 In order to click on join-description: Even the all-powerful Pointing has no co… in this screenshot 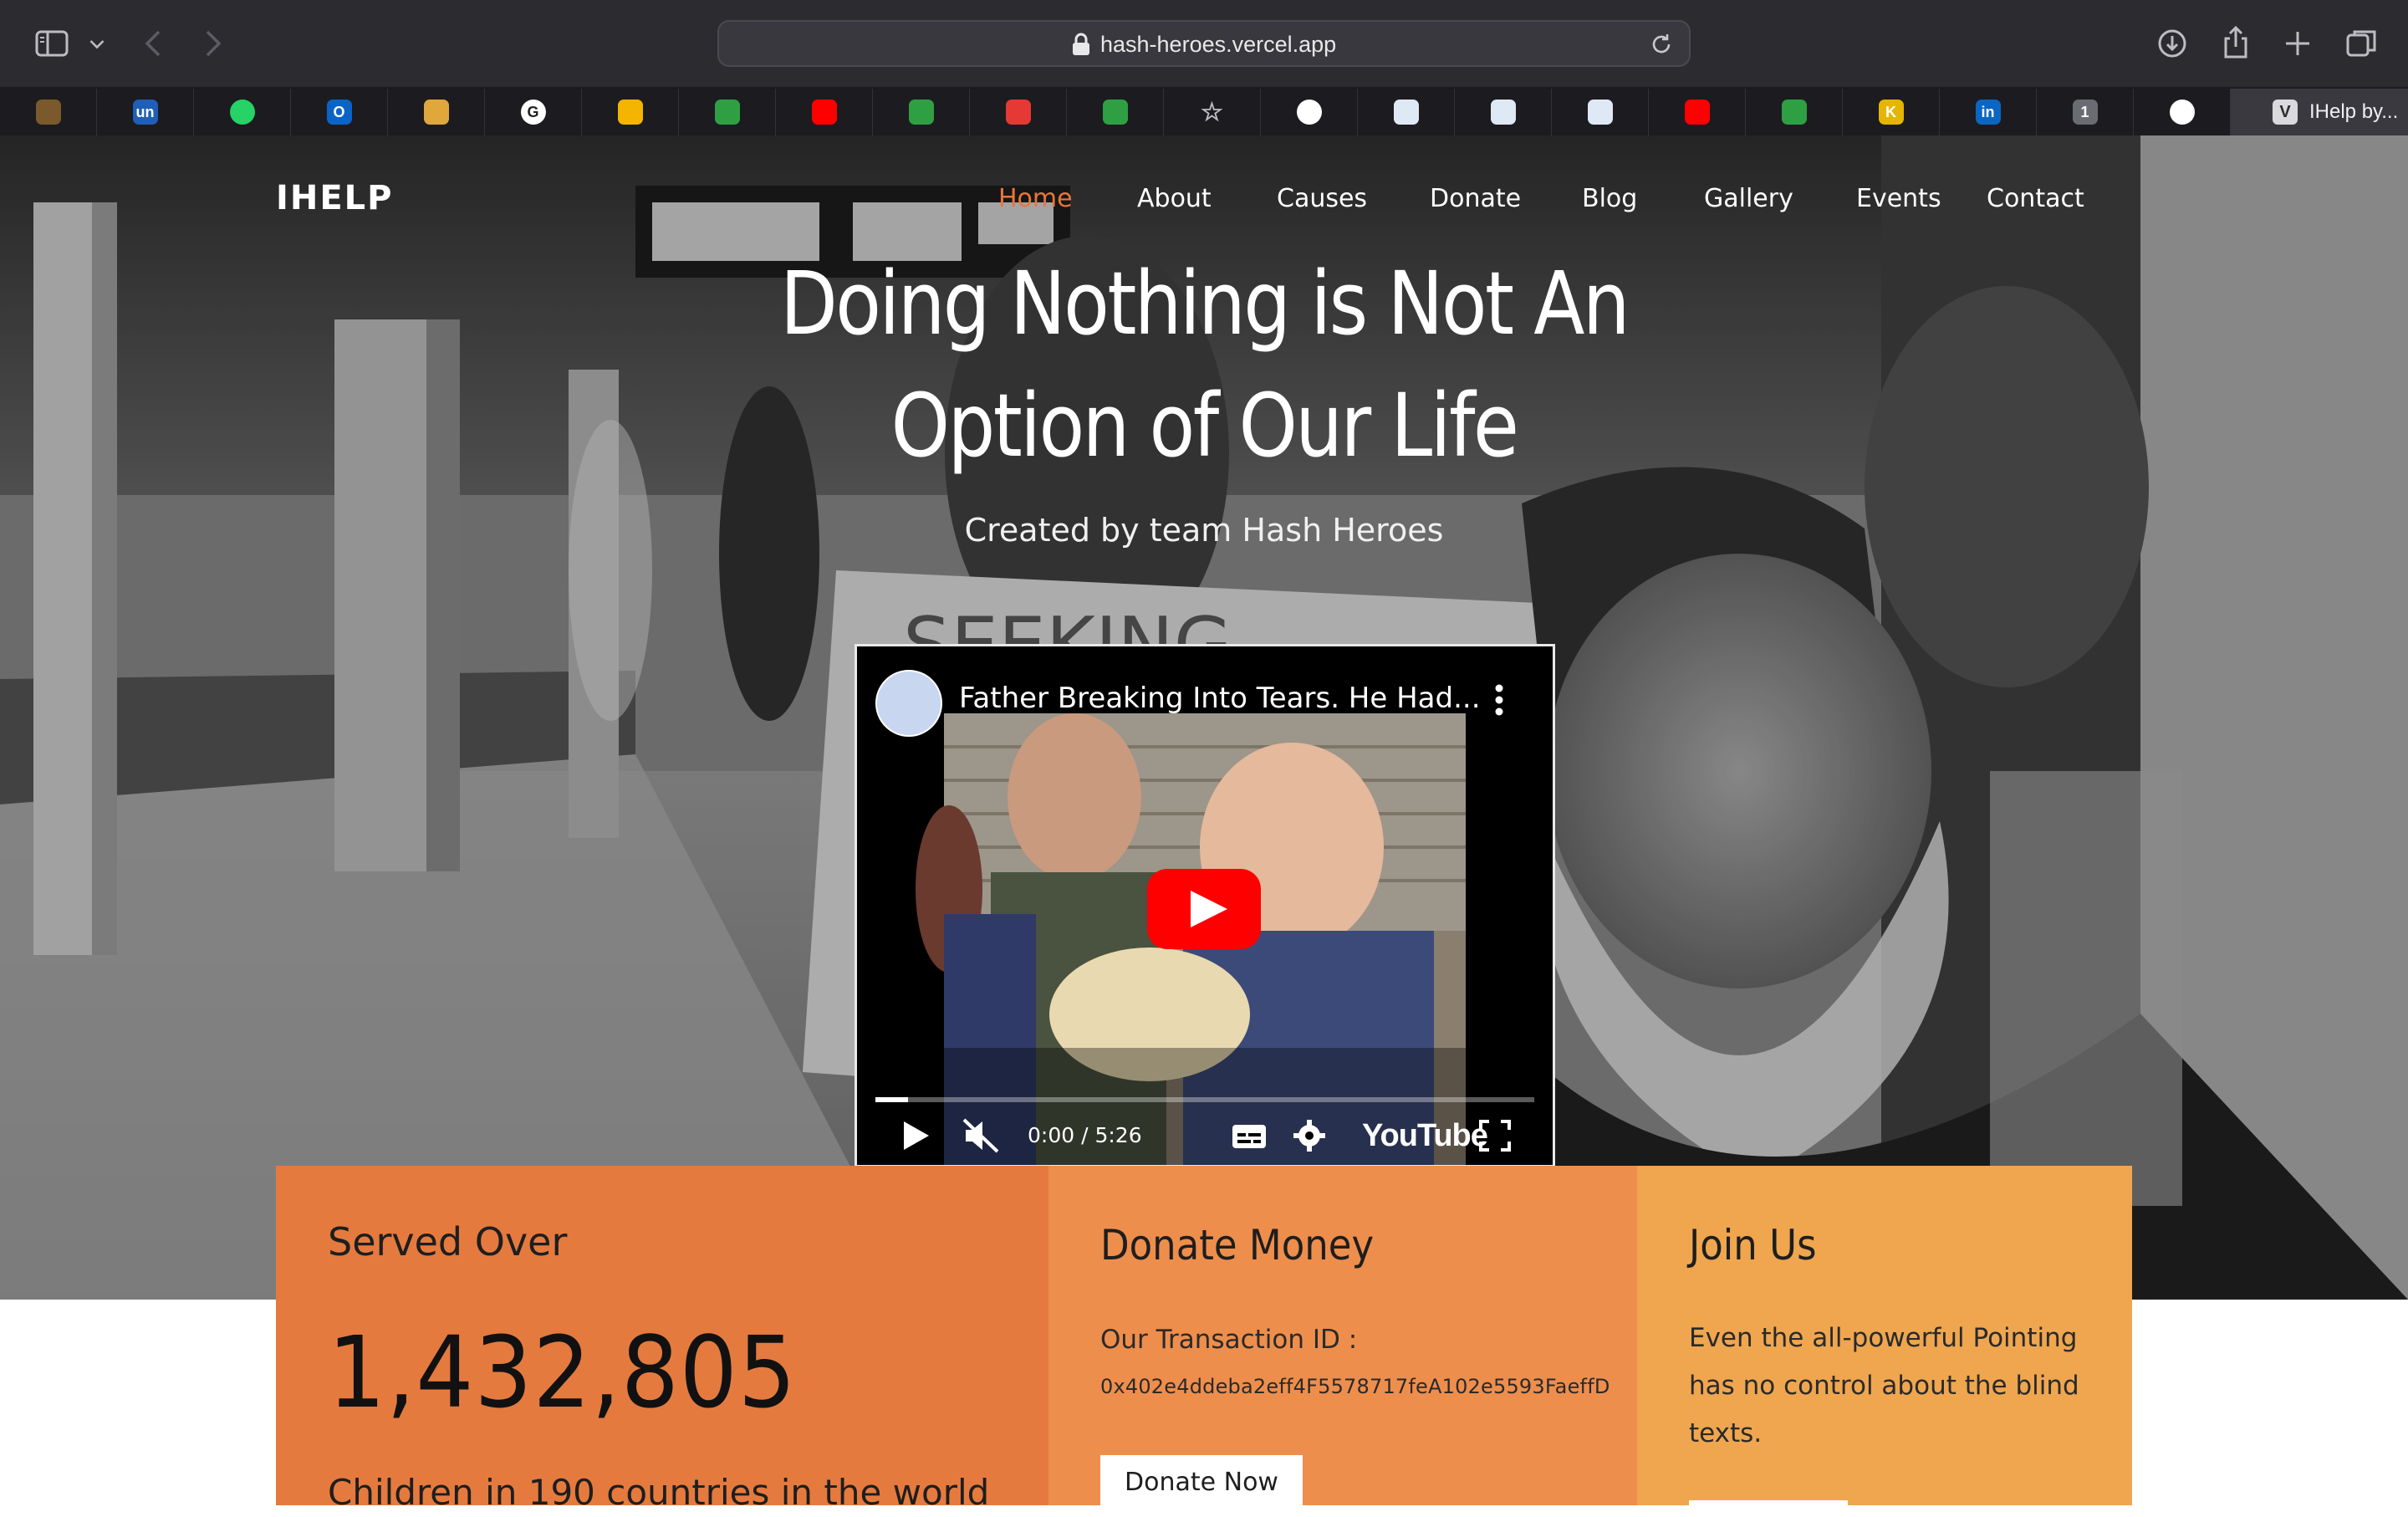, I will do `click(1884, 1385)`.